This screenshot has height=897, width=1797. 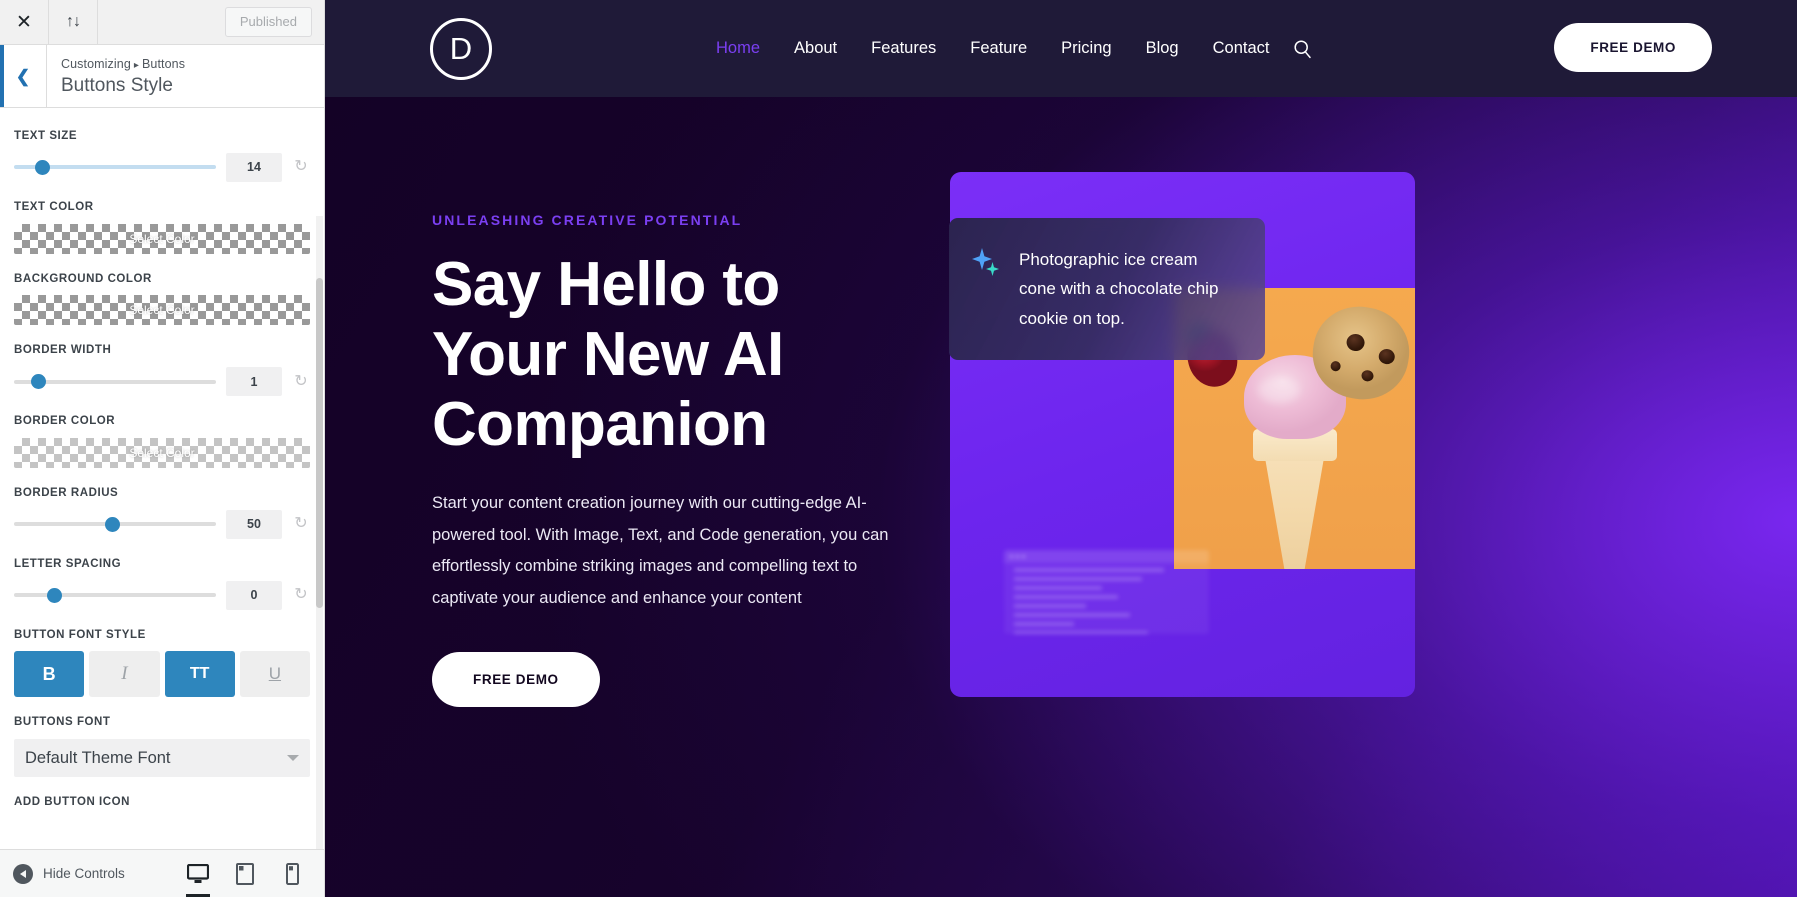 I want to click on control-border-color: BORDER COLOR Select Color, so click(x=162, y=441).